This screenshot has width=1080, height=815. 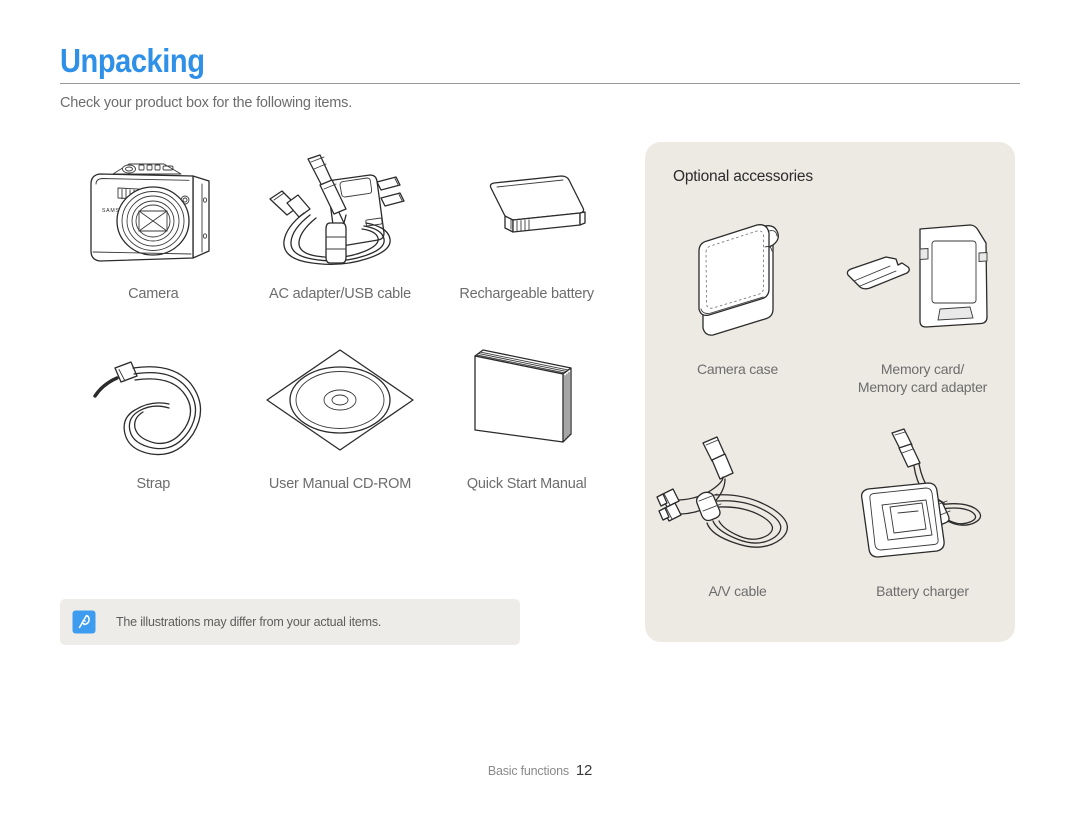 I want to click on memory-card-icon, so click(x=922, y=280).